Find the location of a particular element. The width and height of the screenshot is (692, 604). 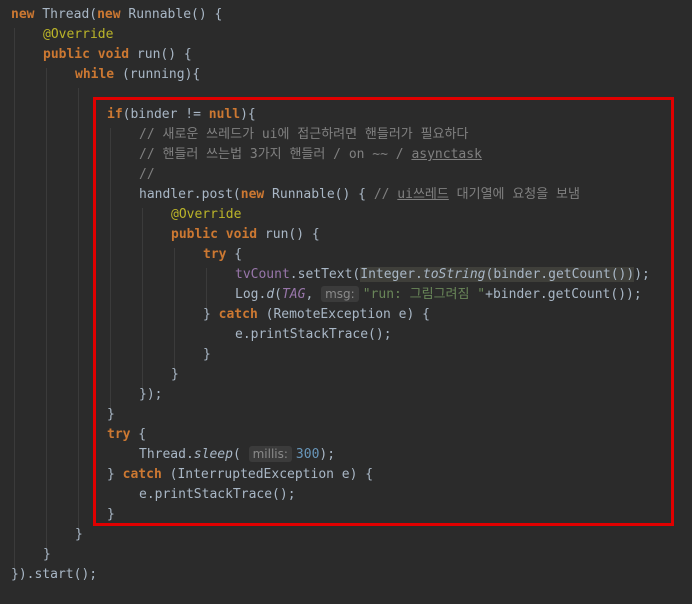

code-text: Runnable() { is located at coordinates (171, 14).